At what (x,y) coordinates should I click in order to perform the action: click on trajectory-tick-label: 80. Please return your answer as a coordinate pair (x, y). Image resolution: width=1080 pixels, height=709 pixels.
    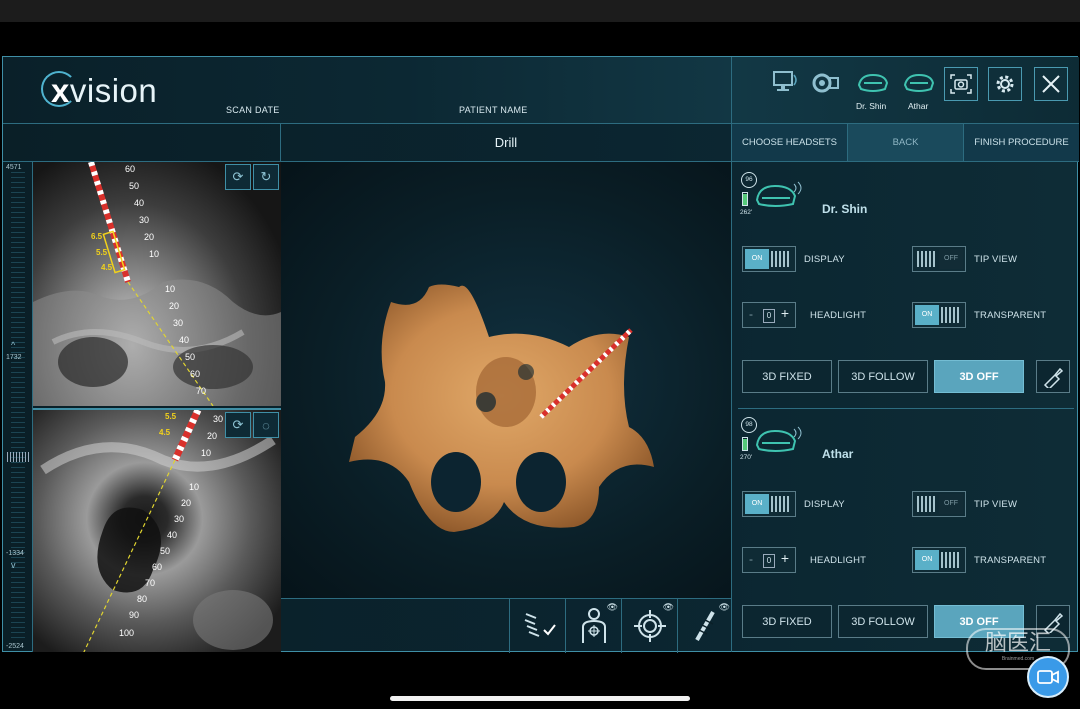
    Looking at the image, I should click on (142, 599).